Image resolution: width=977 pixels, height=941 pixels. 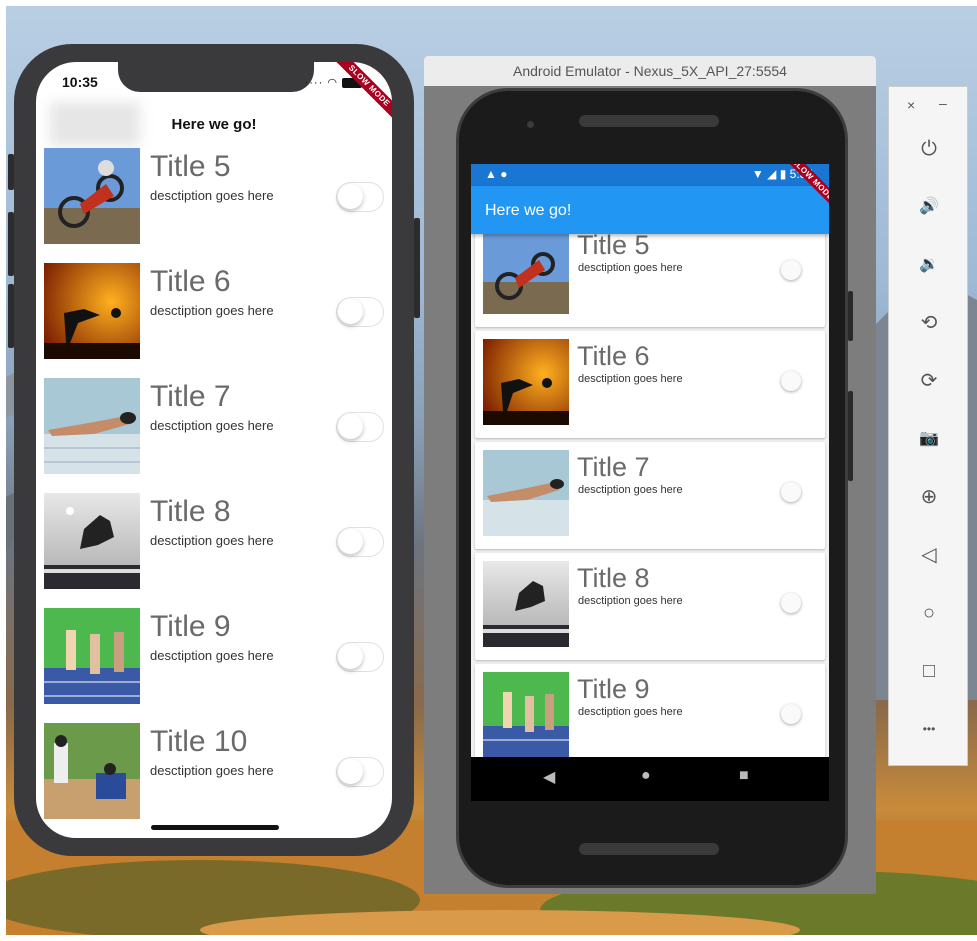 What do you see at coordinates (92, 771) in the screenshot?
I see `thumbnail-baseball` at bounding box center [92, 771].